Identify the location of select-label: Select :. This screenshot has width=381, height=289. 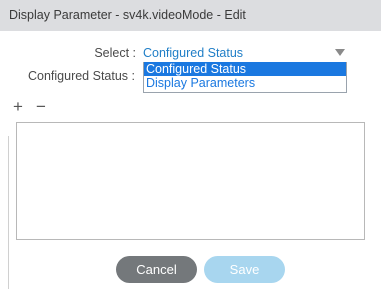
(115, 53).